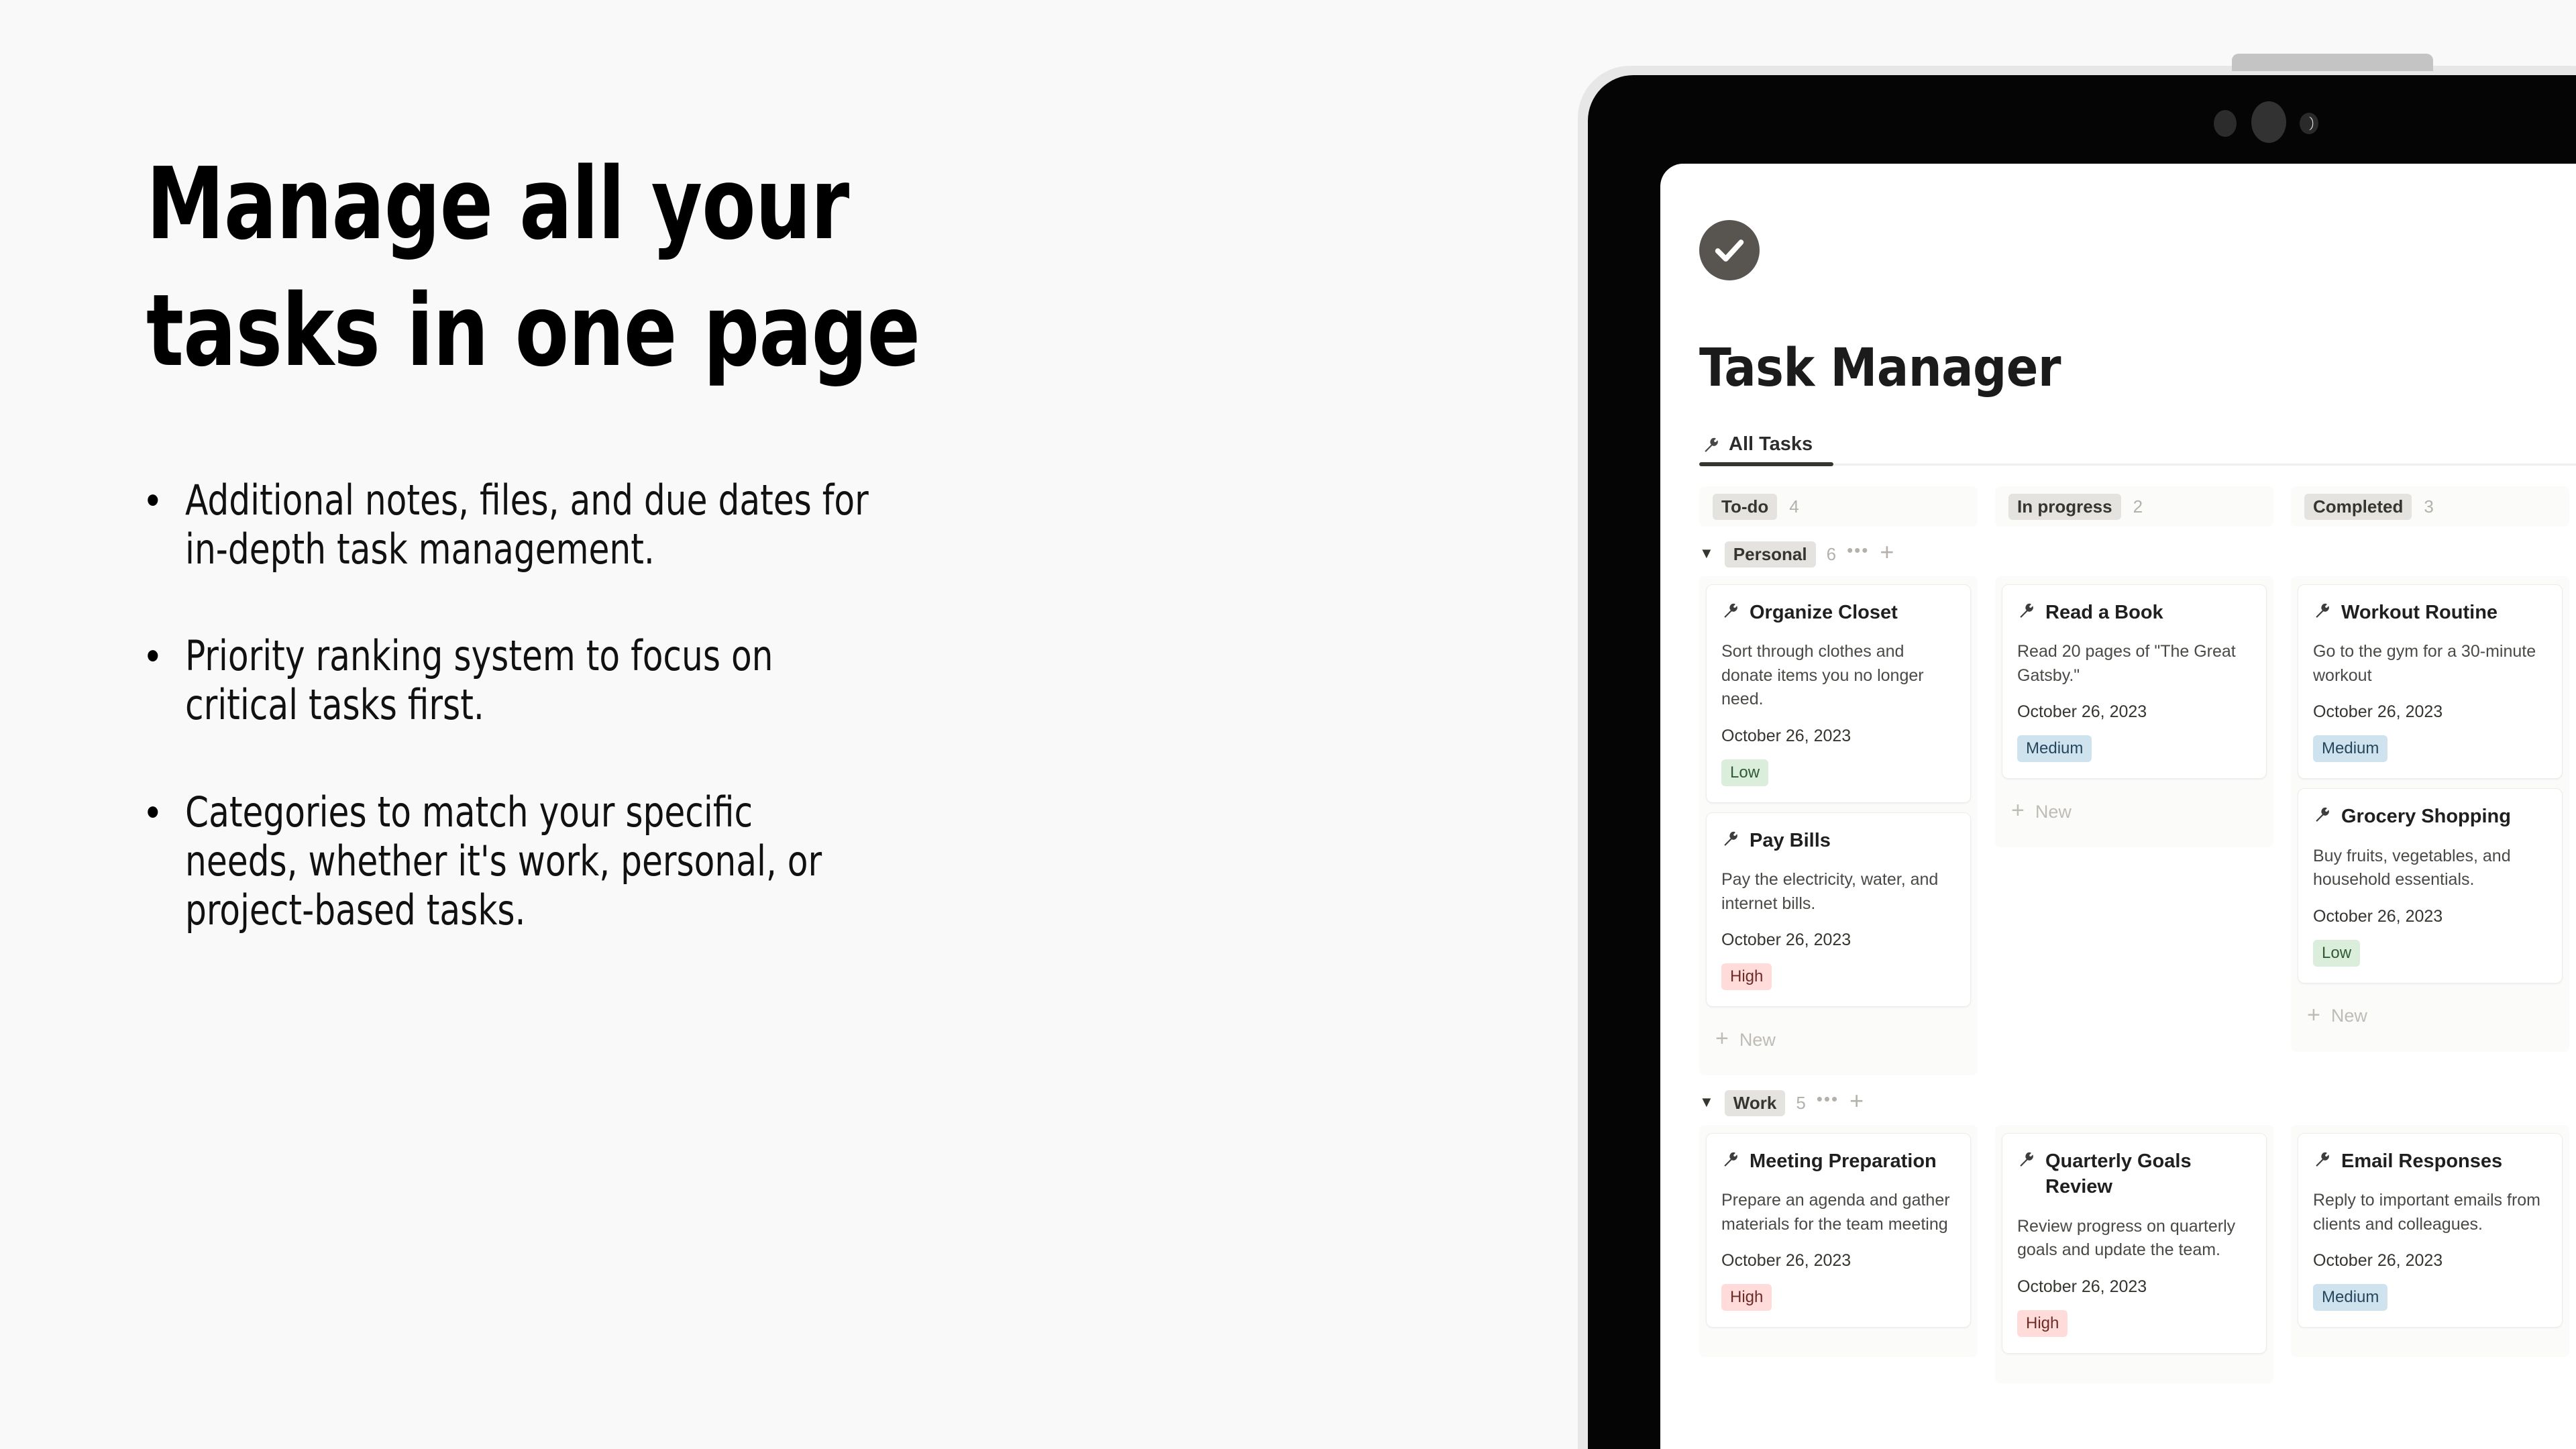 The height and width of the screenshot is (1449, 2576). I want to click on group-header: ▼ Personal 6 ••• +, so click(2137, 551).